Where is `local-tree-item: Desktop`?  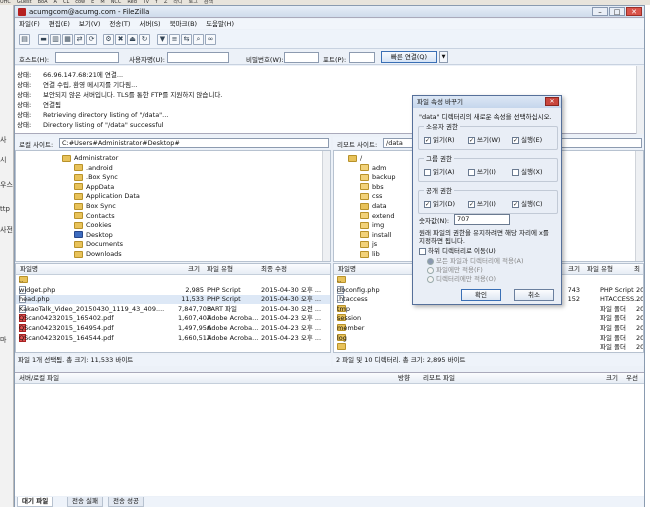
local-tree-item: Desktop is located at coordinates (93, 235).